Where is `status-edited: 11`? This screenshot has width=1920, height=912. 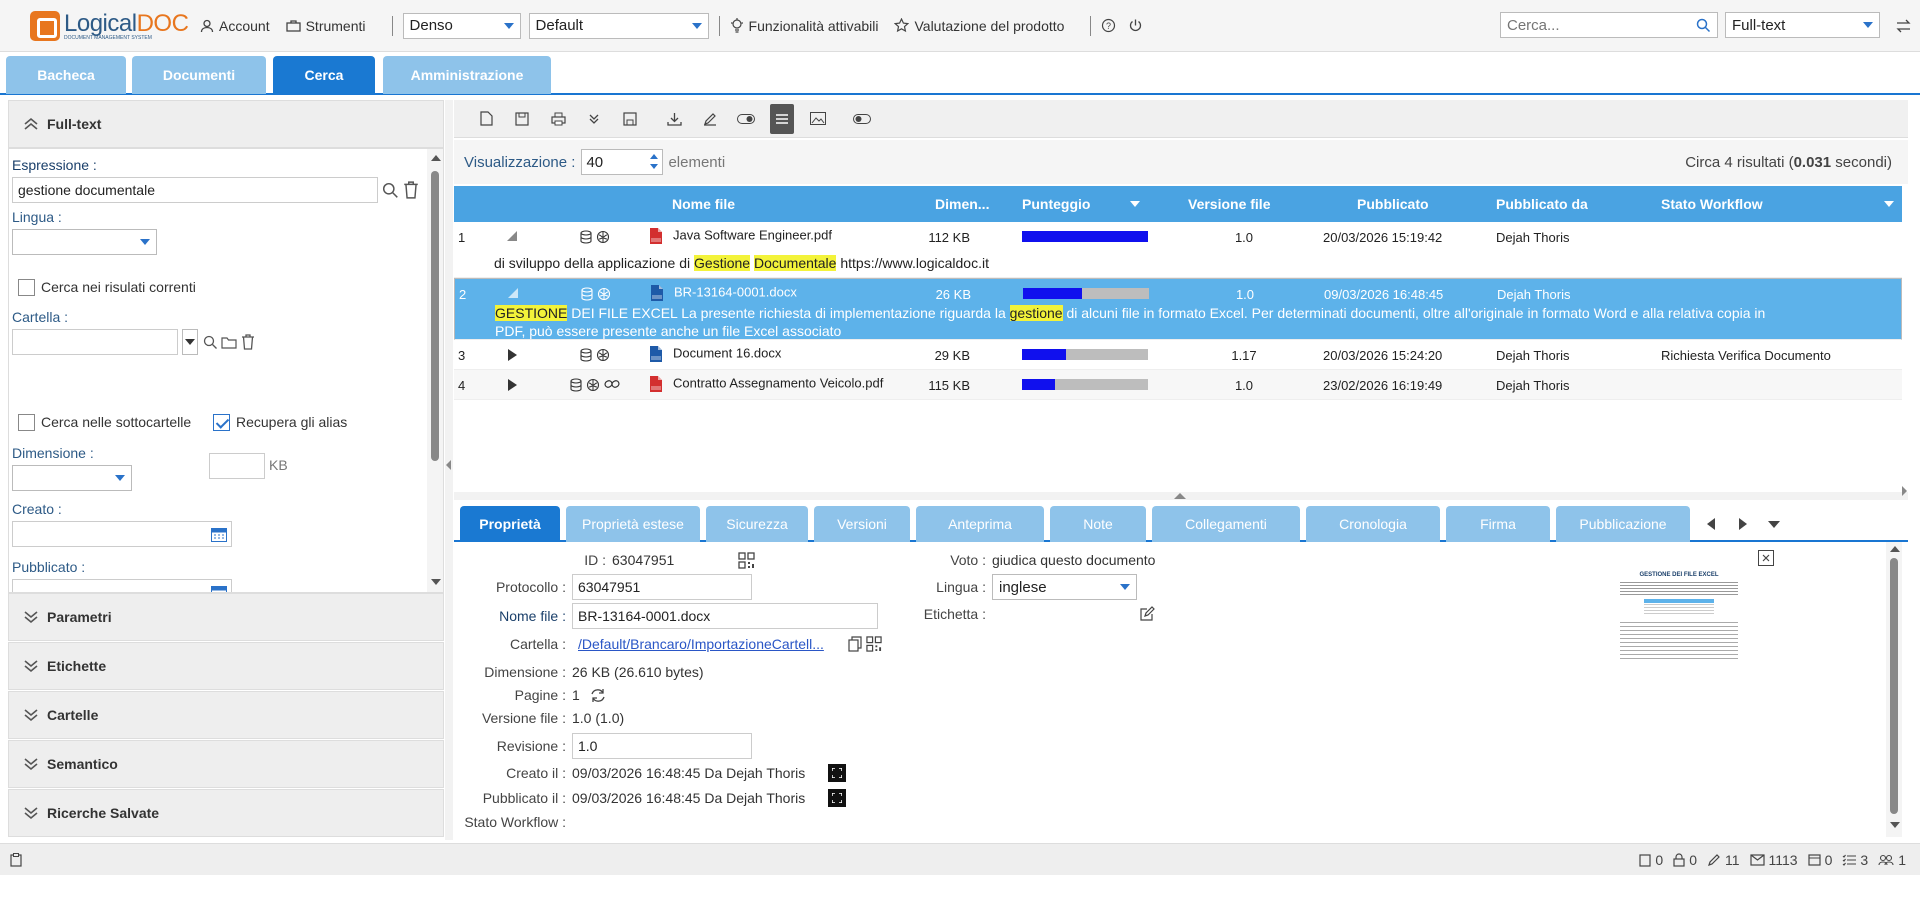
status-edited: 11 is located at coordinates (1723, 860).